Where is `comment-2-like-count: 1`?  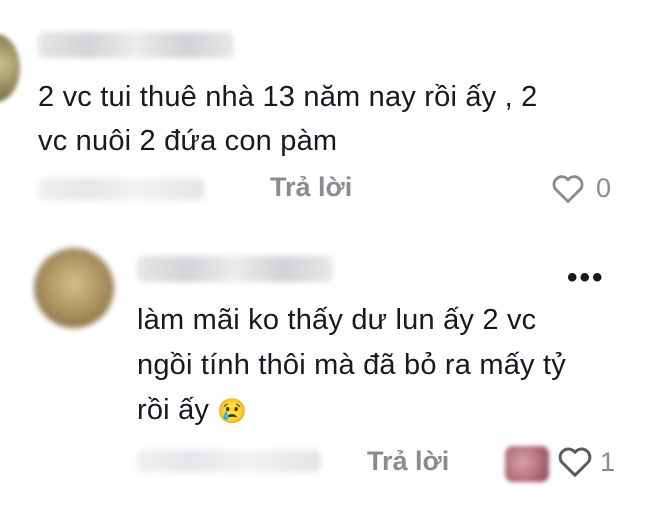
comment-2-like-count: 1 is located at coordinates (608, 462).